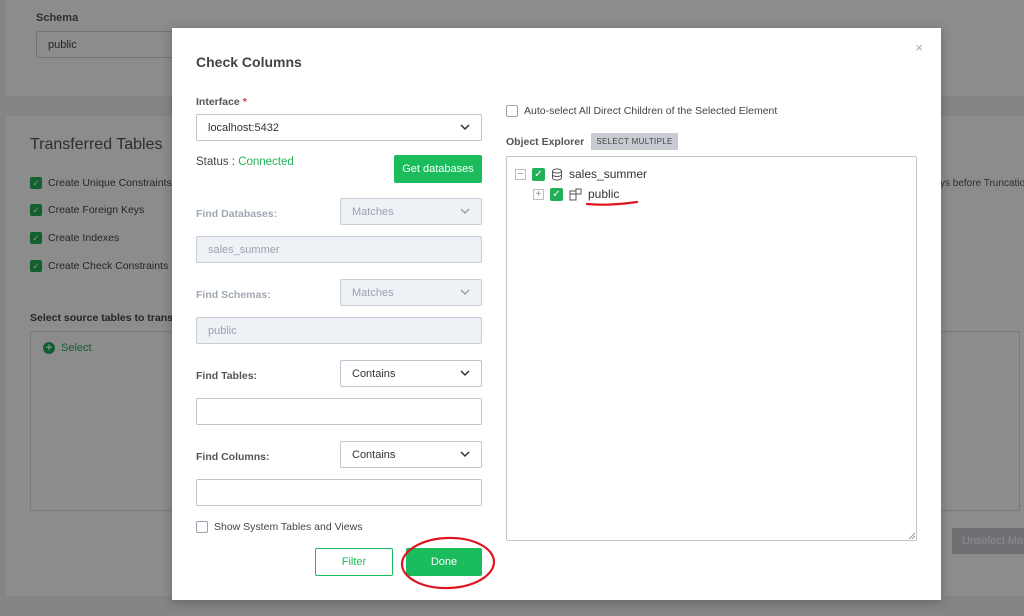 This screenshot has width=1024, height=616. I want to click on annotation-ellipse, so click(448, 563).